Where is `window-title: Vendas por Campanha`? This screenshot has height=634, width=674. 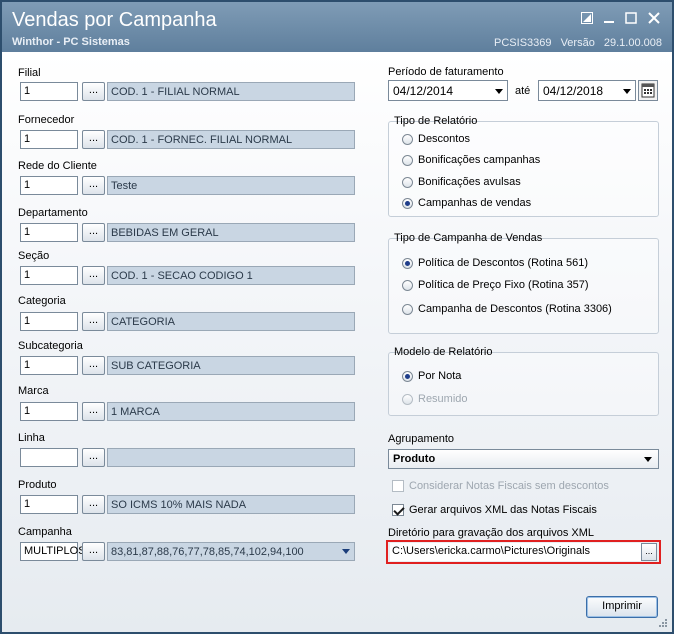 window-title: Vendas por Campanha is located at coordinates (114, 20).